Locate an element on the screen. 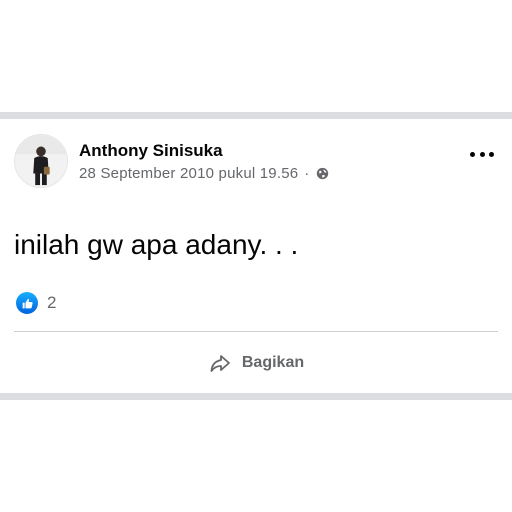 Image resolution: width=512 pixels, height=512 pixels. feed-divider-bottom is located at coordinates (256, 396).